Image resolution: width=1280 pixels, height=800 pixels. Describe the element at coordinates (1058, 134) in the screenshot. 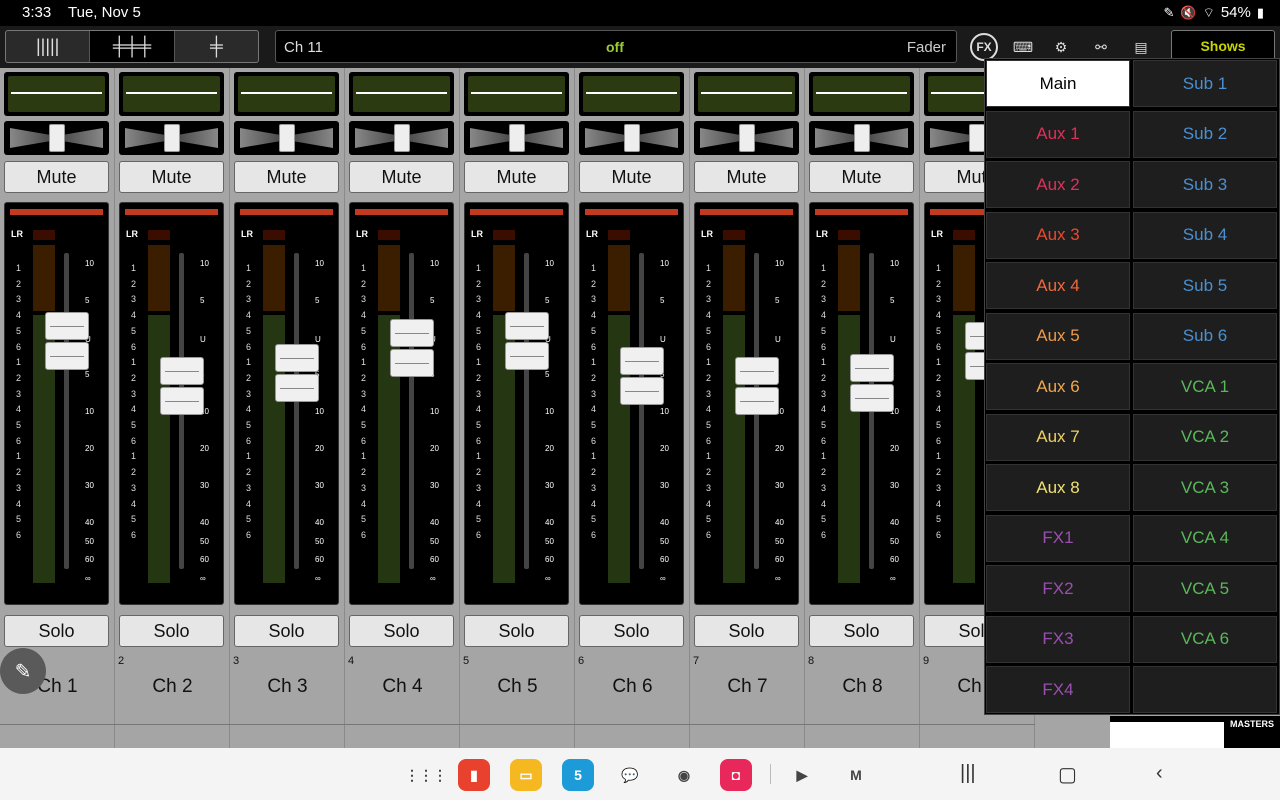

I see `bus-aux-1-button: Aux 1` at that location.